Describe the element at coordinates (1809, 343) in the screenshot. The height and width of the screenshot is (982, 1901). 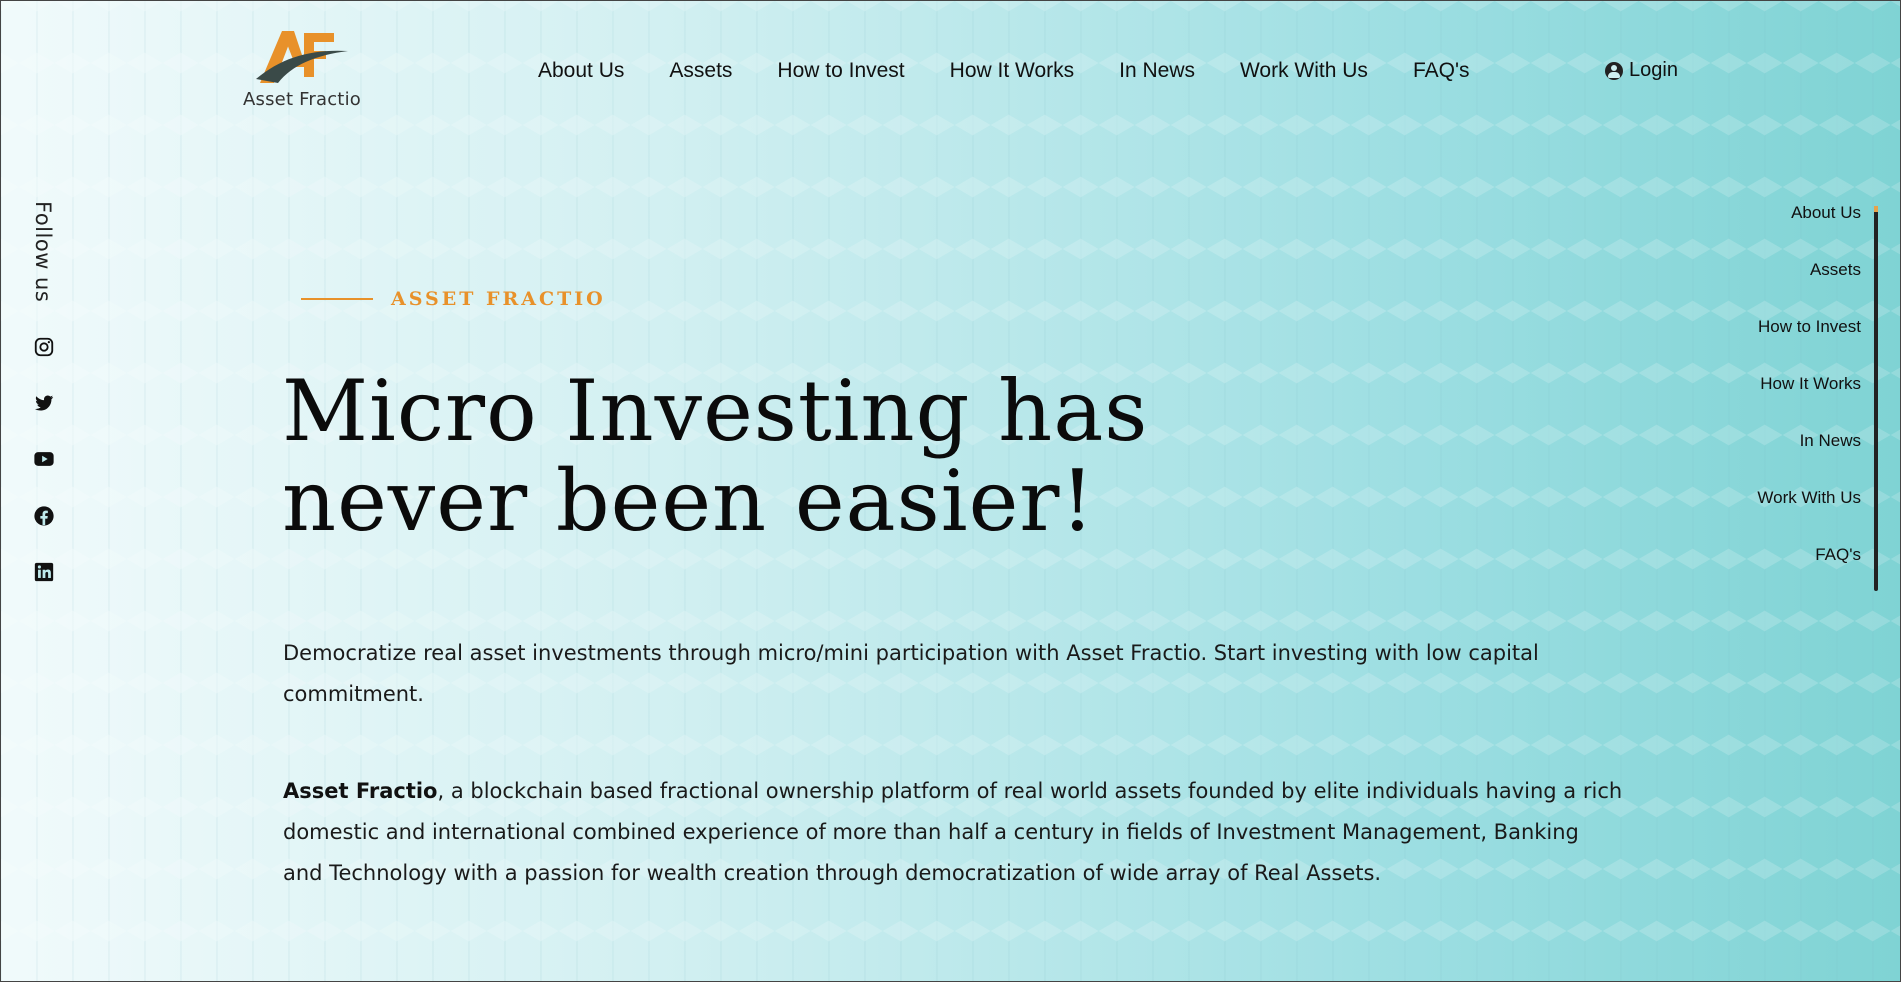
I see `sidenav-how-to-invest: How to Invest` at that location.